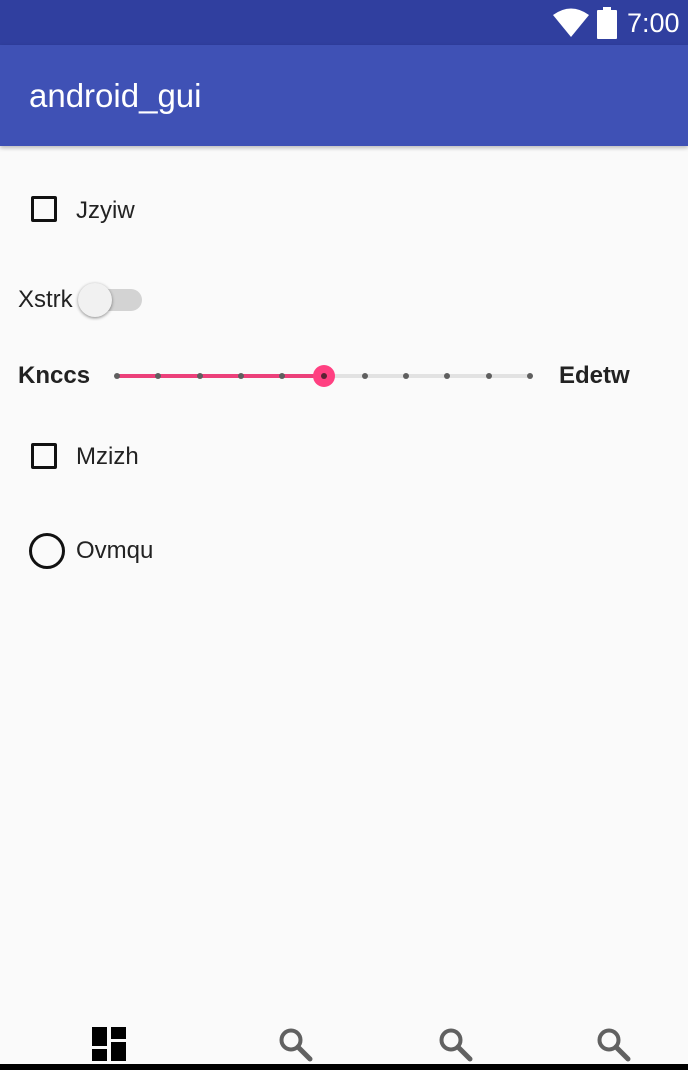 The height and width of the screenshot is (1070, 688). I want to click on discrete-slider, so click(323, 376).